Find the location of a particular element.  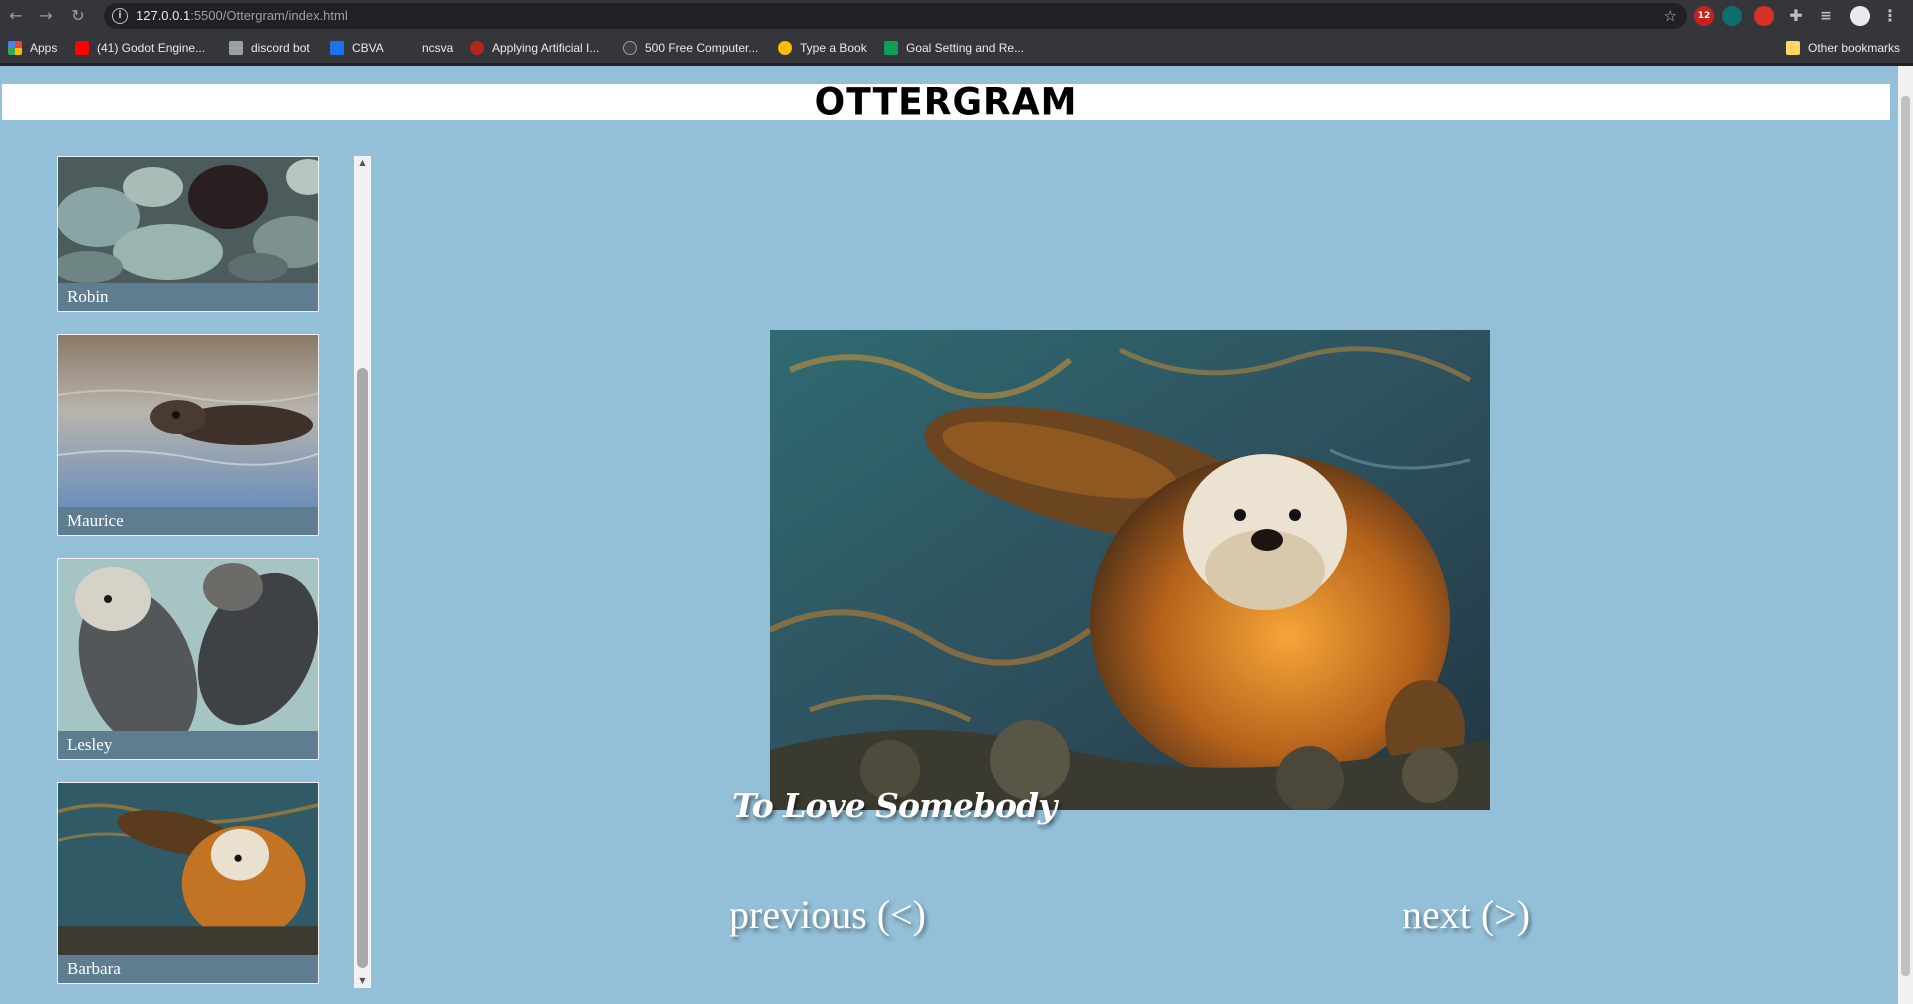

otter-floating-image is located at coordinates (188, 421).